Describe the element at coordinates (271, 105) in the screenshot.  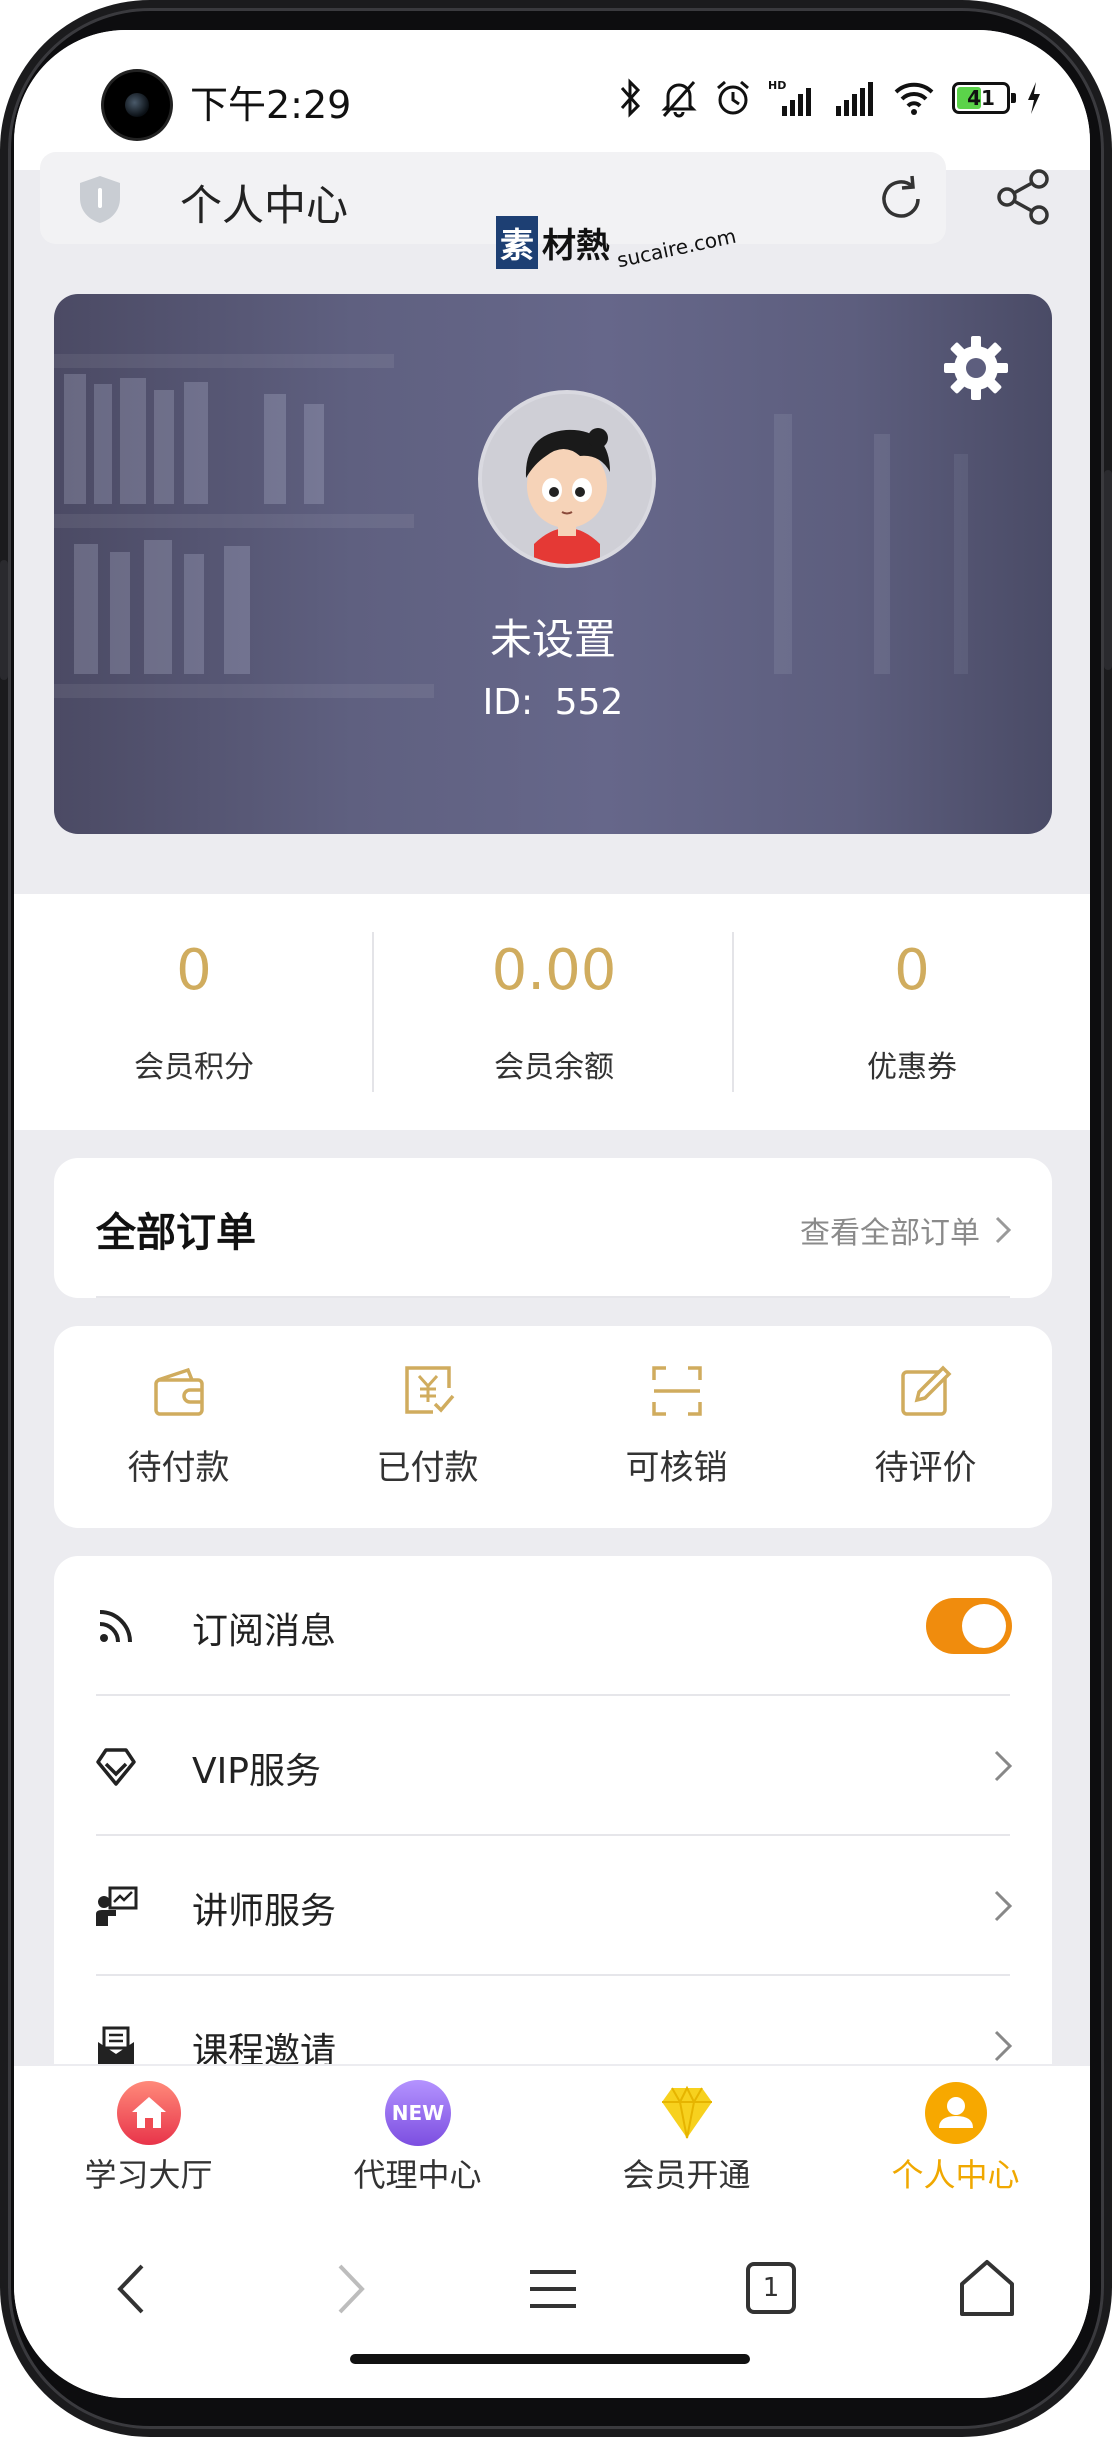
I see `status-time: 下午2:29` at that location.